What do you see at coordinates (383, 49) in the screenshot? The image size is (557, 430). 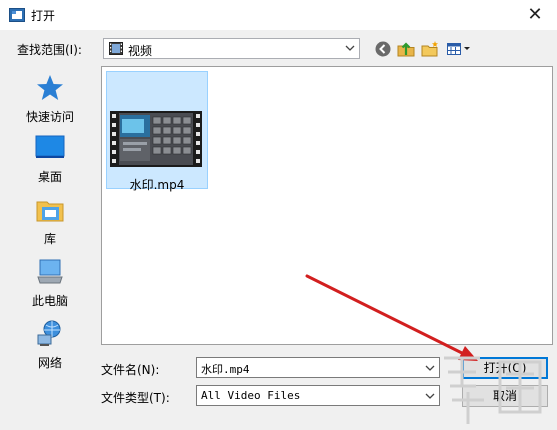 I see `back-icon` at bounding box center [383, 49].